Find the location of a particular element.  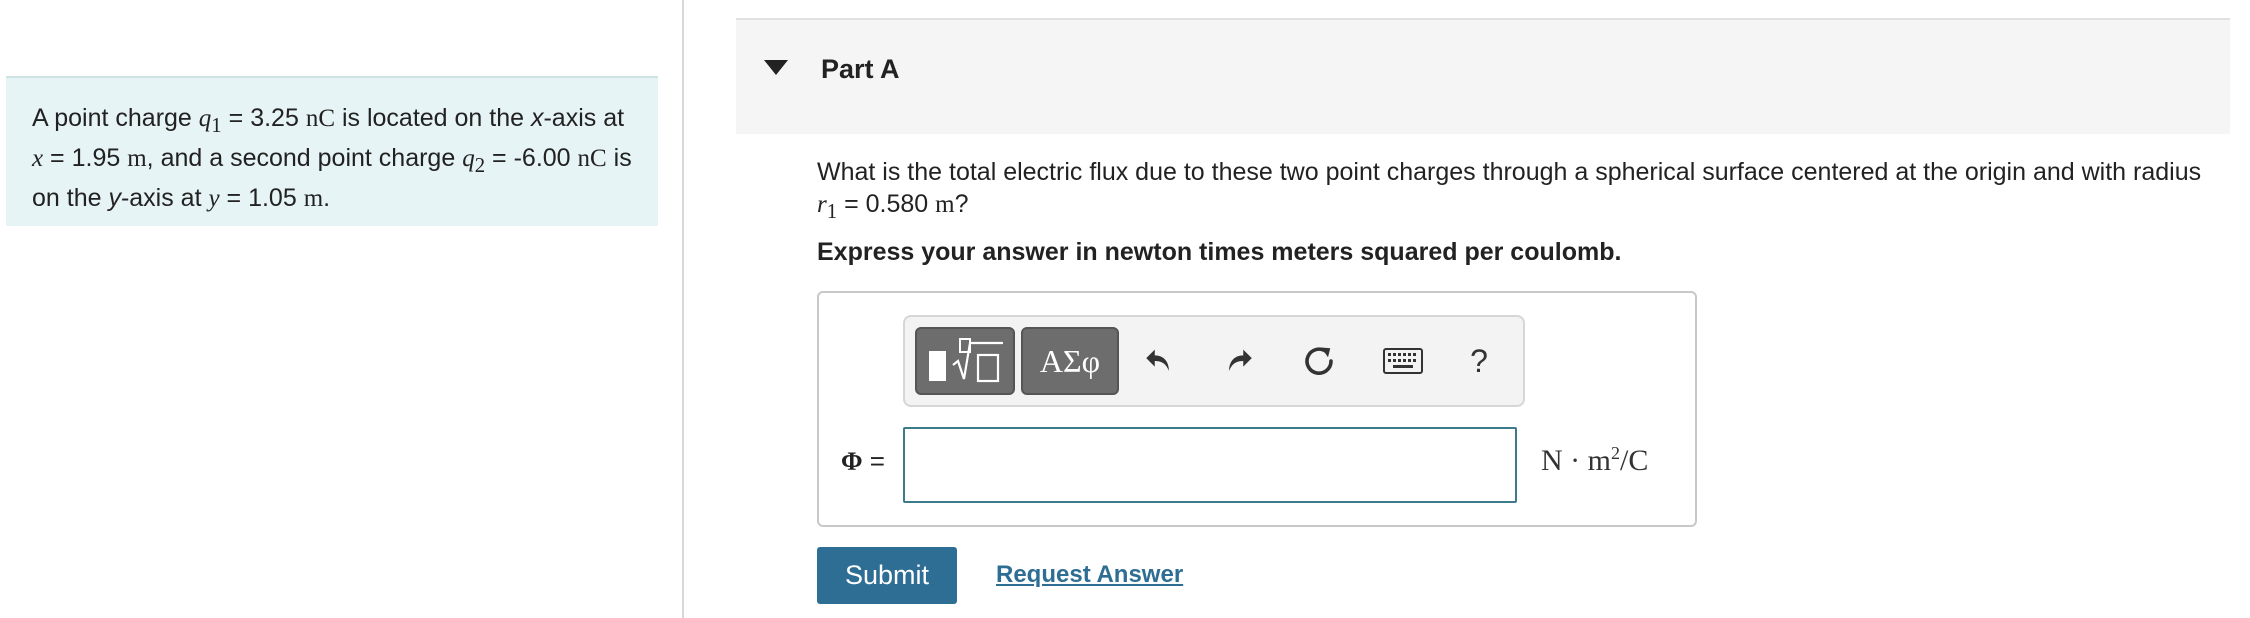

var-q1-subscript: 1 is located at coordinates (216, 125).